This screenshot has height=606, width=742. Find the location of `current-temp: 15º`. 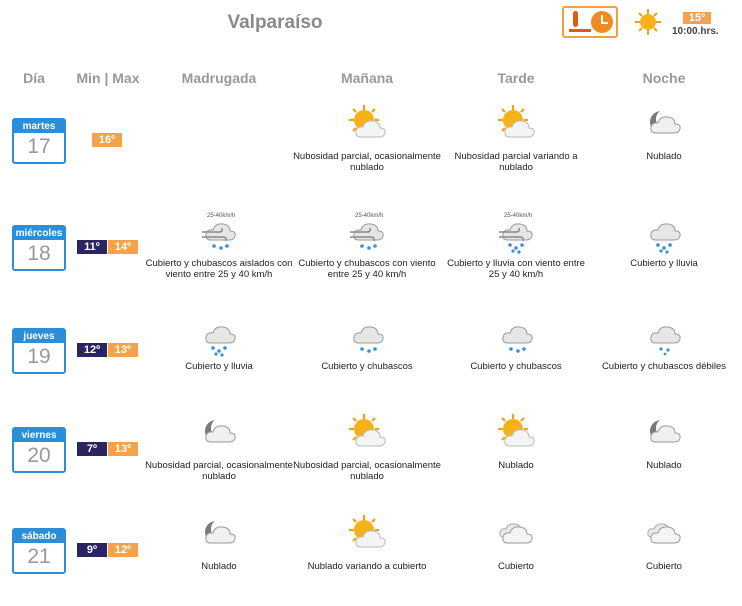

current-temp: 15º is located at coordinates (697, 18).